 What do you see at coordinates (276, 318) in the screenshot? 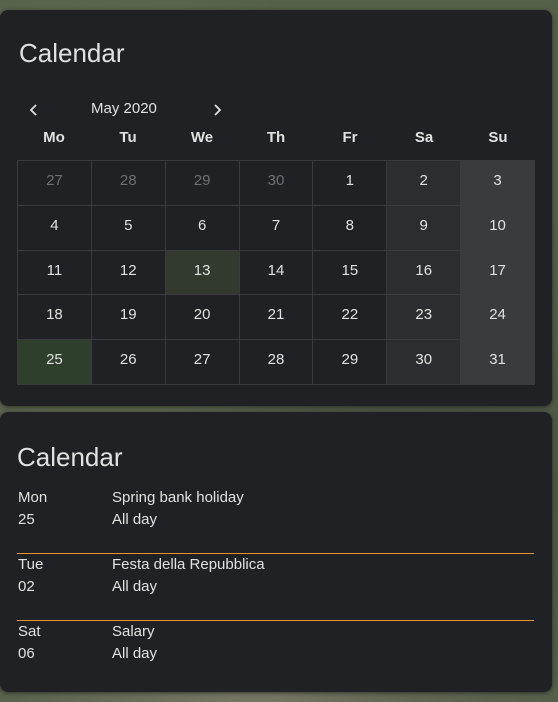
I see `day-cell: 21` at bounding box center [276, 318].